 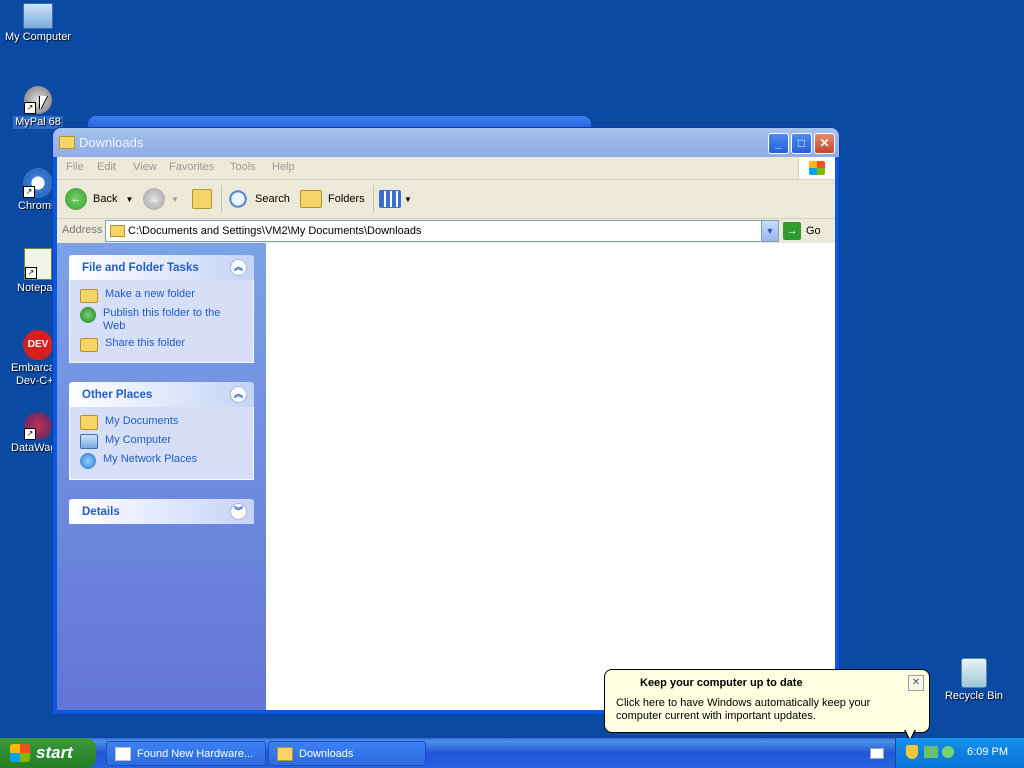 I want to click on up-folder-button, so click(x=205, y=199).